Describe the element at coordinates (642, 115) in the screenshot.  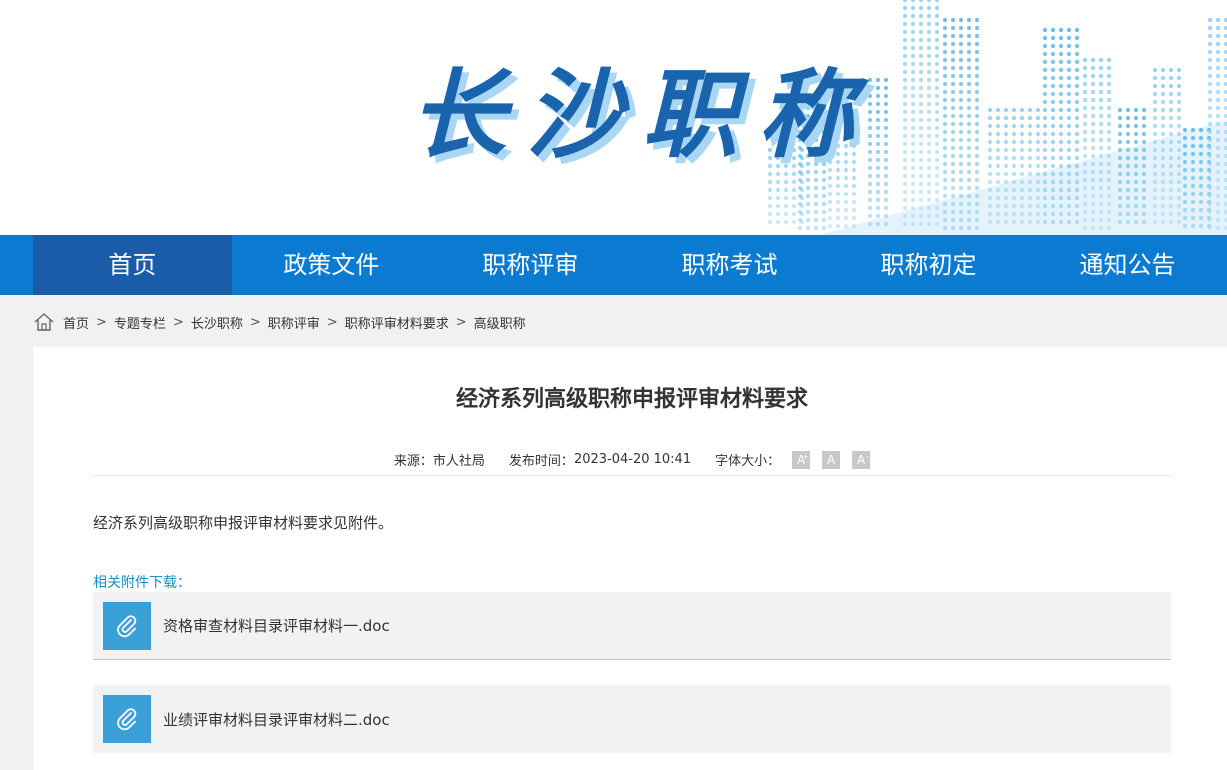
I see `site-title: 长沙职称` at that location.